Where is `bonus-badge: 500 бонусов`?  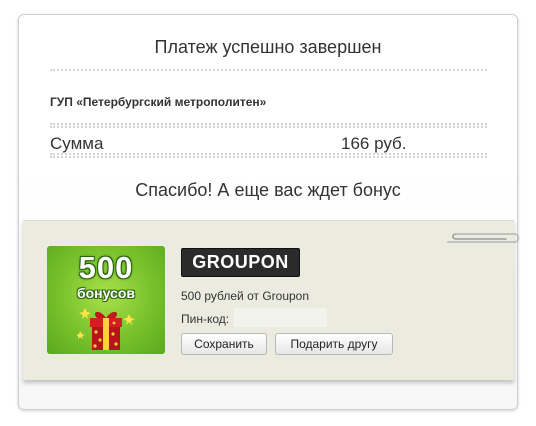 bonus-badge: 500 бонусов is located at coordinates (106, 300).